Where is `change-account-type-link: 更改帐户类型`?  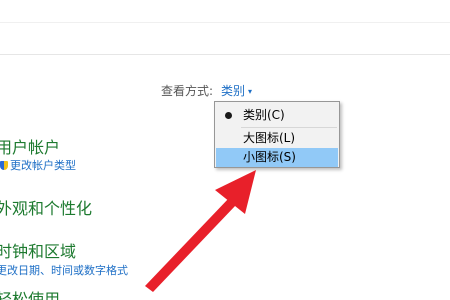
change-account-type-link: 更改帐户类型 is located at coordinates (38, 165).